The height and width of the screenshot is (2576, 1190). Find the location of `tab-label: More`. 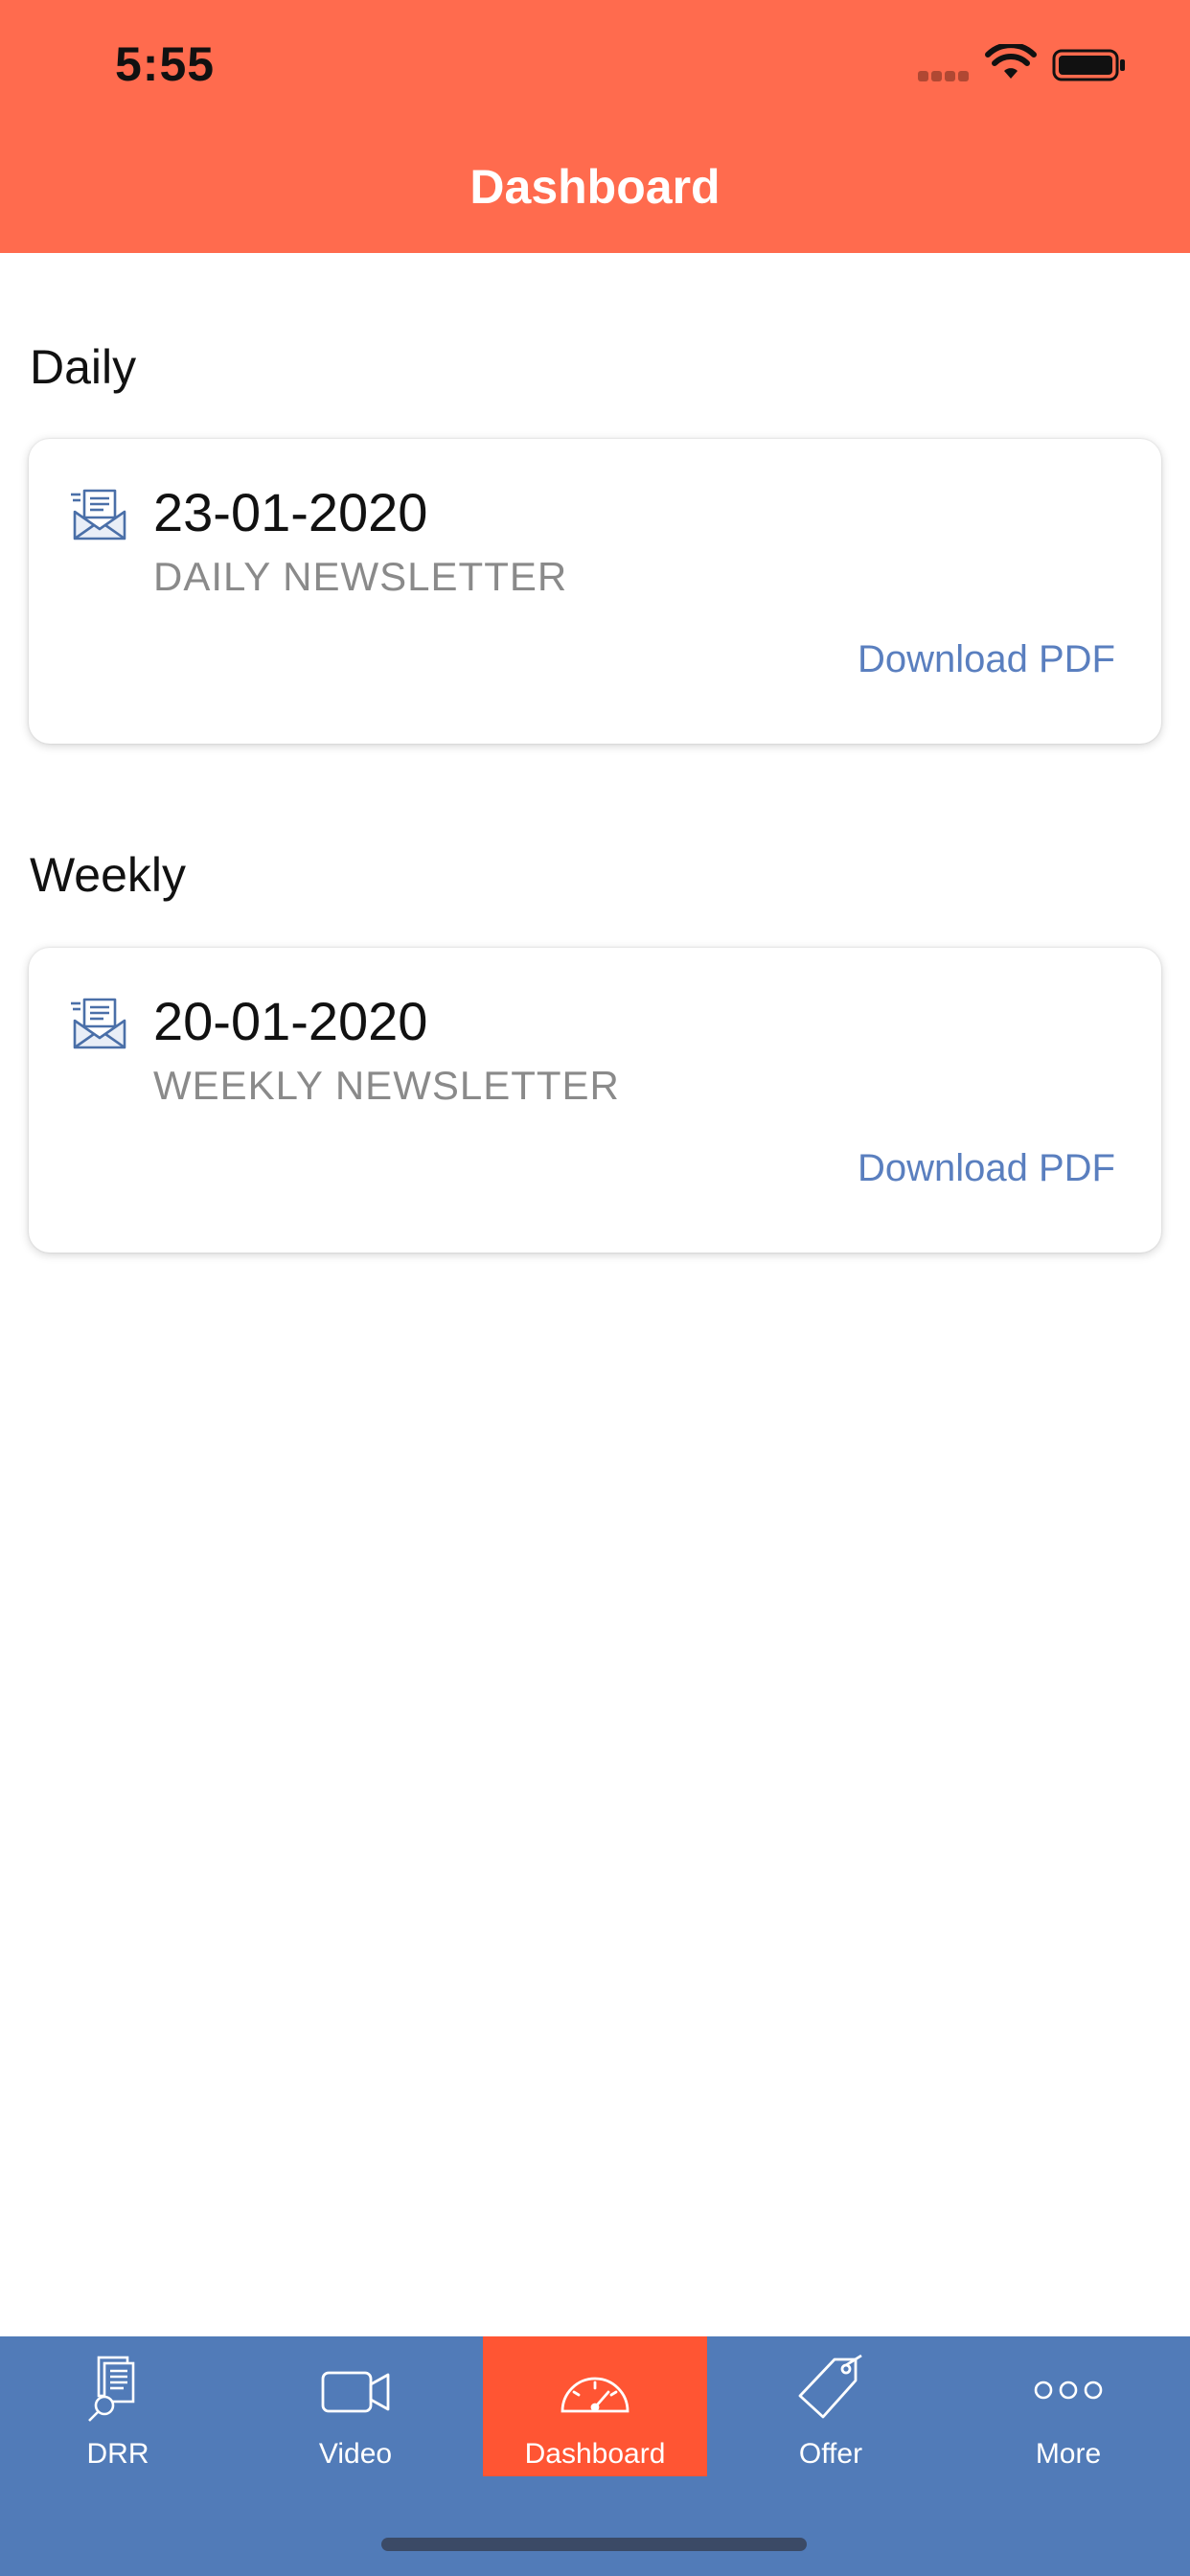

tab-label: More is located at coordinates (1069, 2454).